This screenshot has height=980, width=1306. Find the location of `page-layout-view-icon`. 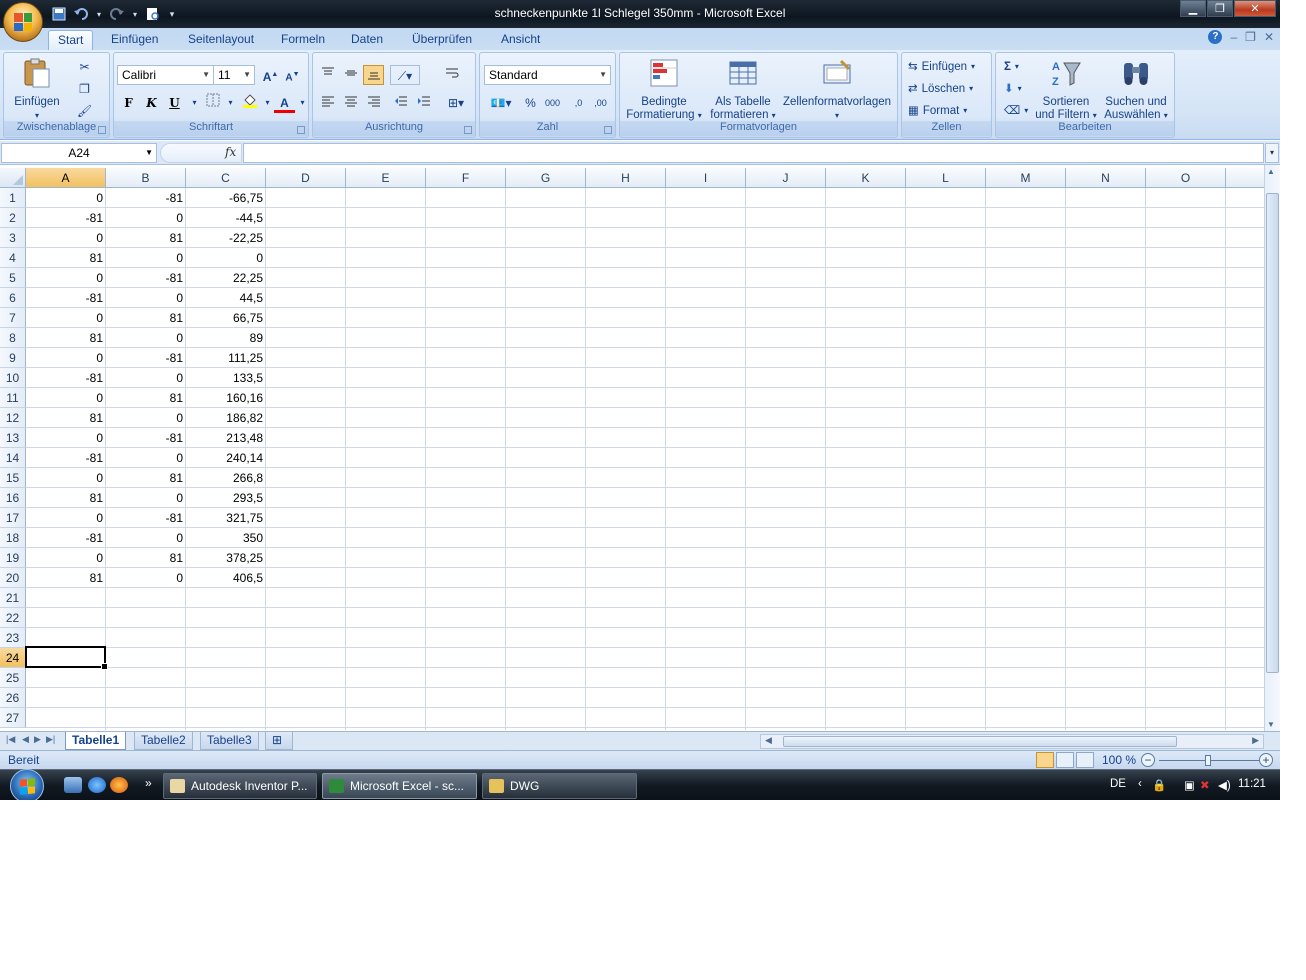

page-layout-view-icon is located at coordinates (1065, 760).